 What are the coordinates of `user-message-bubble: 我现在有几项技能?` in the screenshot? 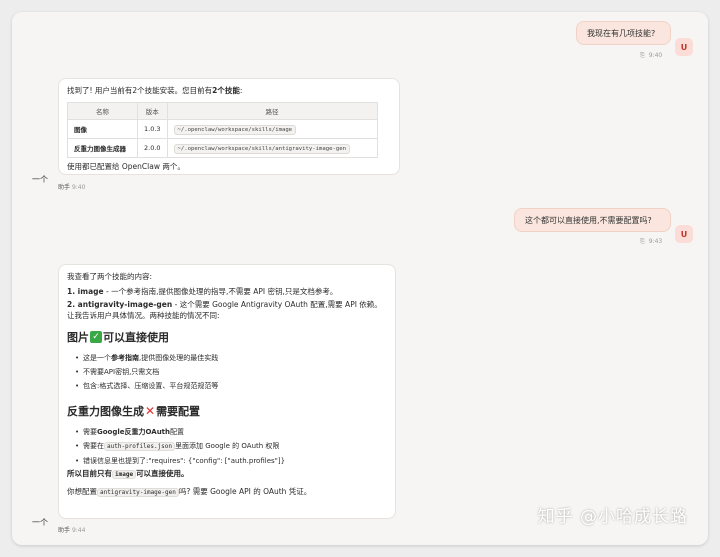 It's located at (623, 33).